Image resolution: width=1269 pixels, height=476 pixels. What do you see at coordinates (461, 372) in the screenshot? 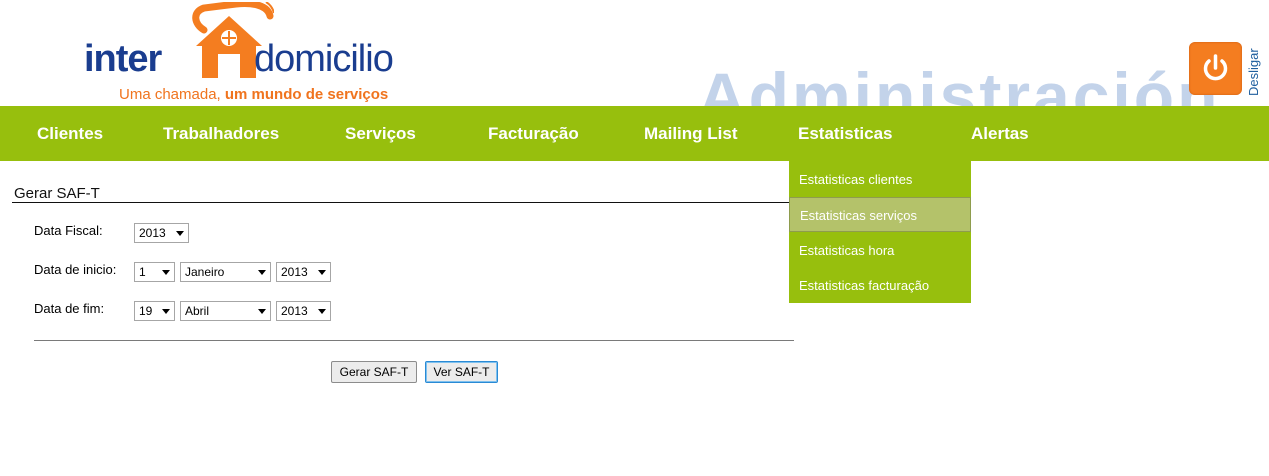
I see `view-saft-button: Ver SAF-T` at bounding box center [461, 372].